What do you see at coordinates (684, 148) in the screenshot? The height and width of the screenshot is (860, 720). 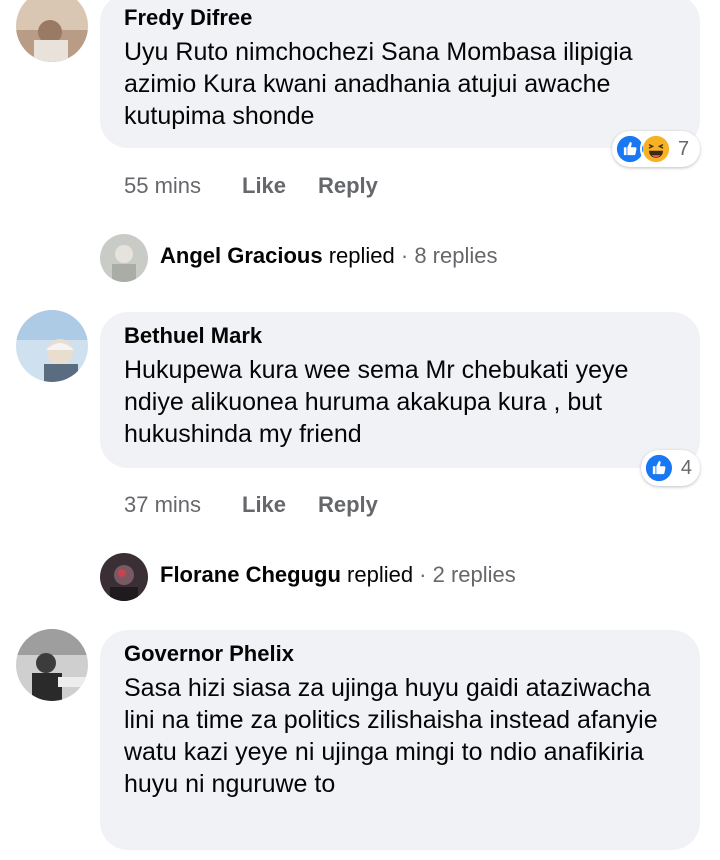 I see `reaction-count: 7` at bounding box center [684, 148].